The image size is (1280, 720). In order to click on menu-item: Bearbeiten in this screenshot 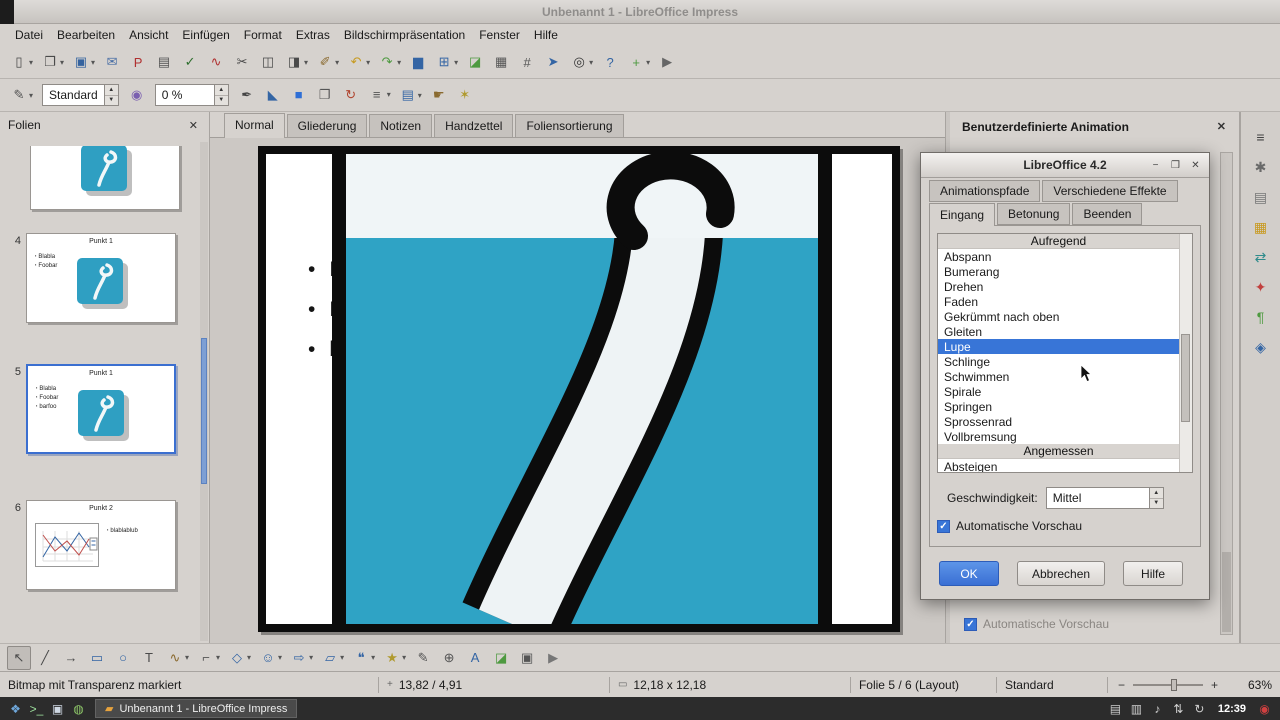, I will do `click(86, 35)`.